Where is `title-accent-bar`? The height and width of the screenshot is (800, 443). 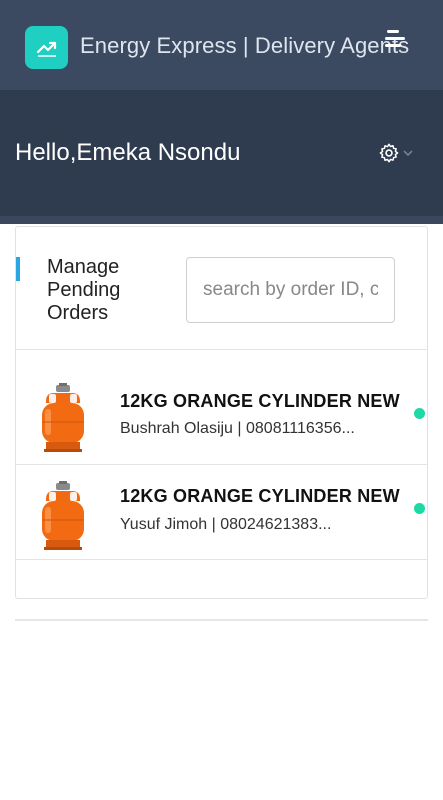
title-accent-bar is located at coordinates (18, 269).